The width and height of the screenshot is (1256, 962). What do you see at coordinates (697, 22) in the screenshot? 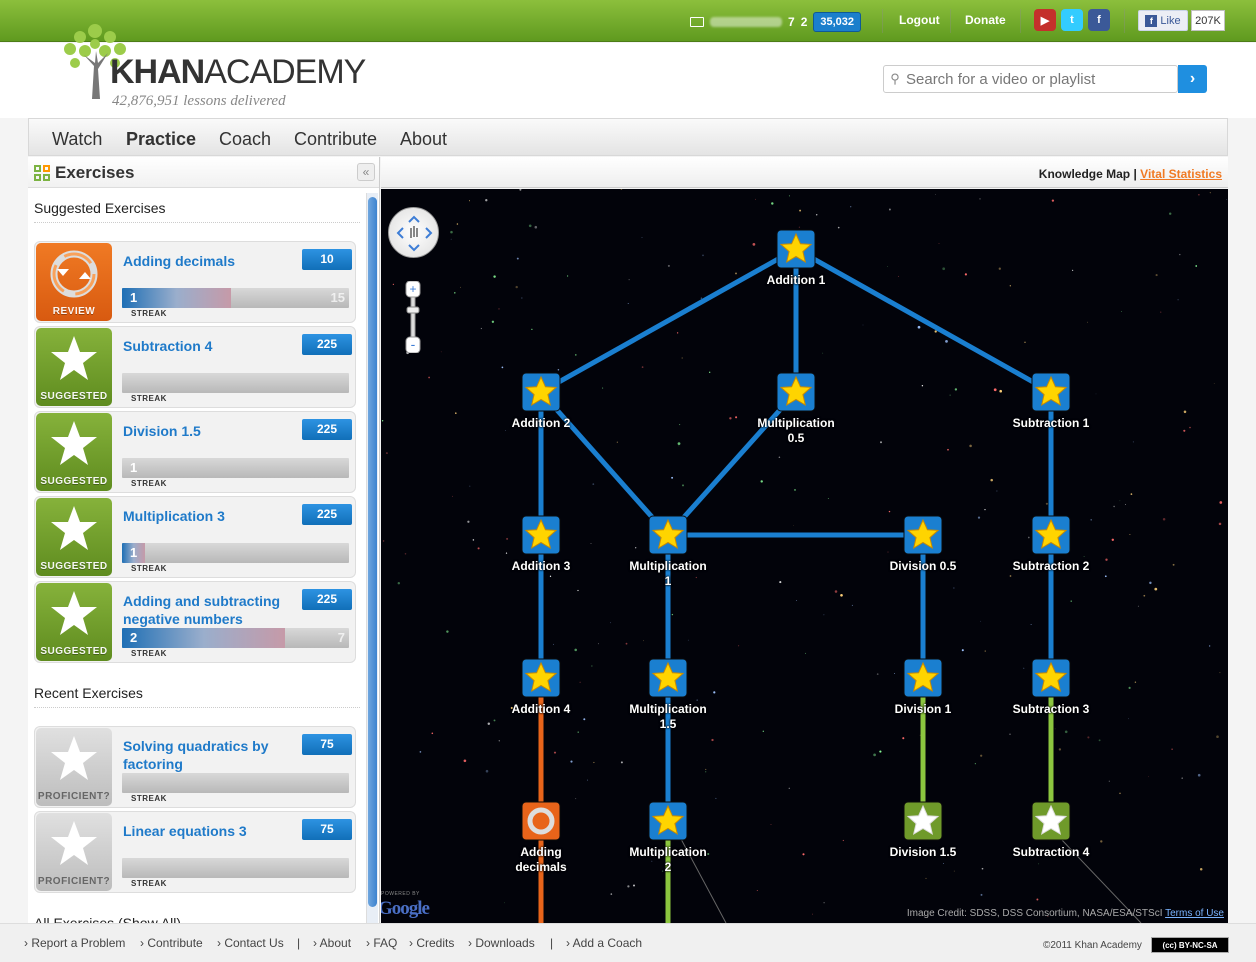
I see `mail-icon` at bounding box center [697, 22].